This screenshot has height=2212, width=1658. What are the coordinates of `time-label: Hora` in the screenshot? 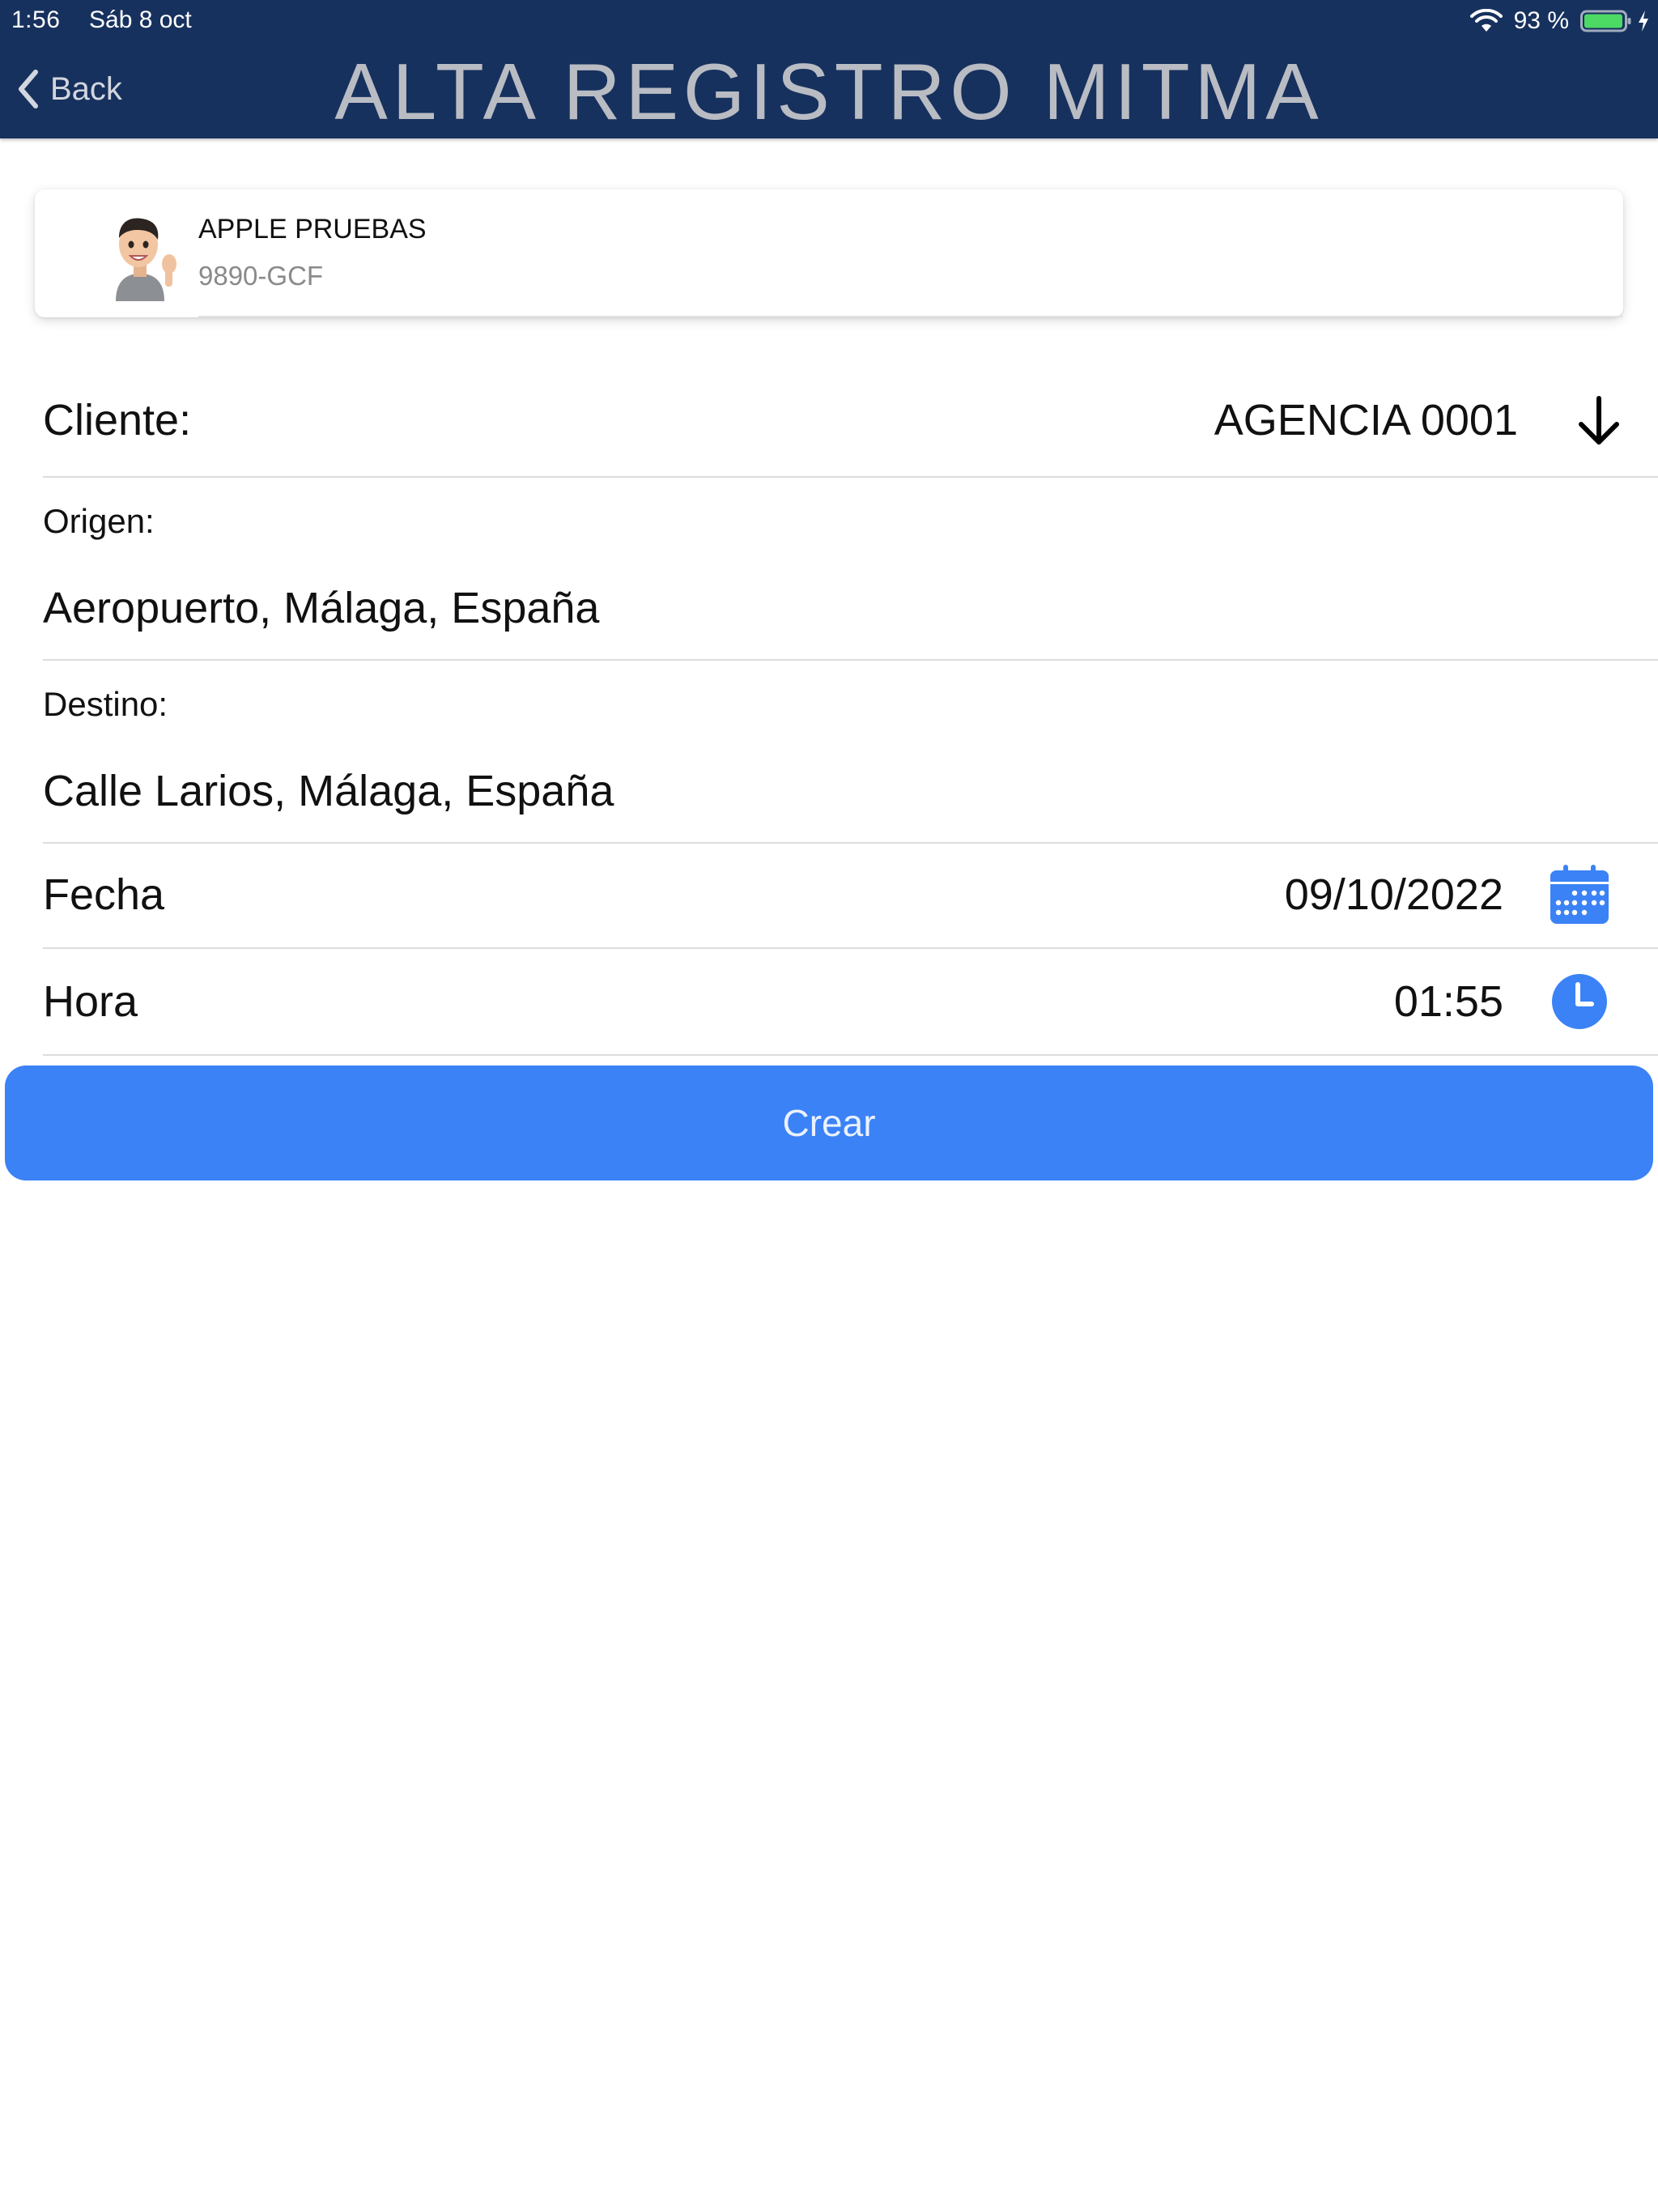 It's located at (90, 1002).